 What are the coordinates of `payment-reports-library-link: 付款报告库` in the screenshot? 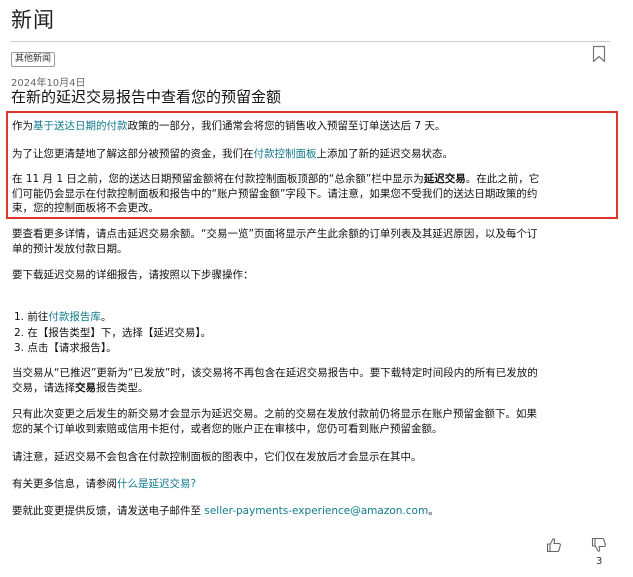 It's located at (74, 317).